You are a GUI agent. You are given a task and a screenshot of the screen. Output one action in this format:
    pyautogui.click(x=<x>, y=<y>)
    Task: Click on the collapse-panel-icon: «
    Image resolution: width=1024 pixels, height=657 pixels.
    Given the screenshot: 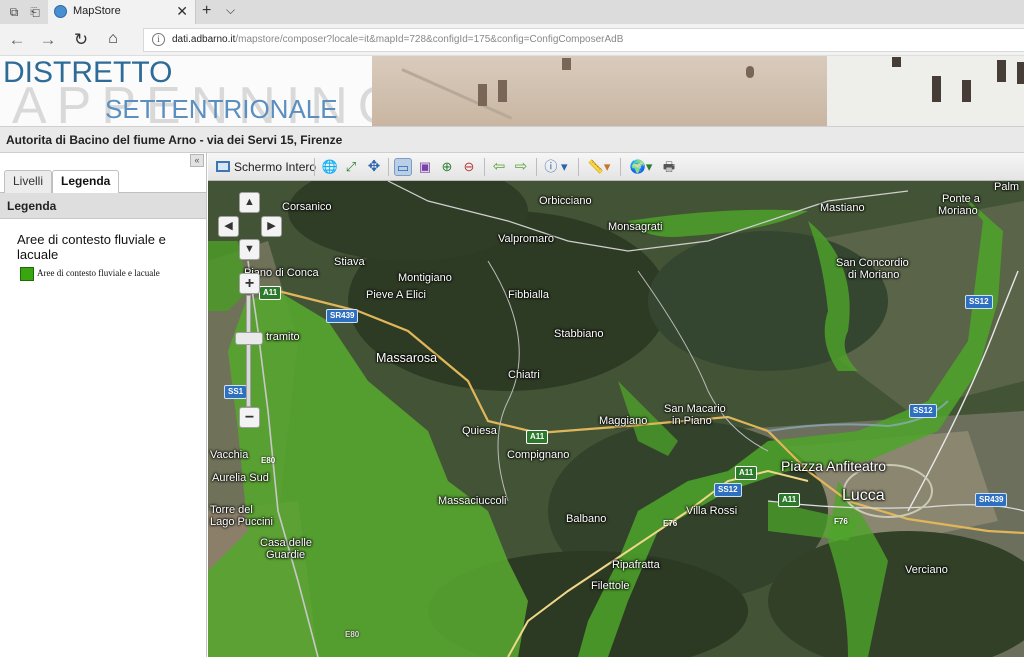 What is the action you would take?
    pyautogui.click(x=197, y=160)
    